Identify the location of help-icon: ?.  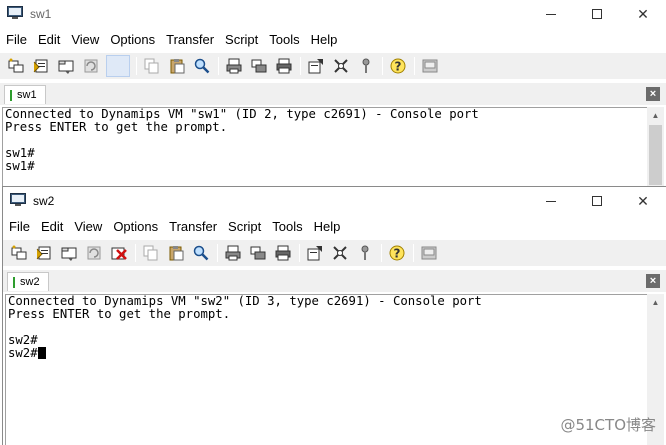
(398, 66).